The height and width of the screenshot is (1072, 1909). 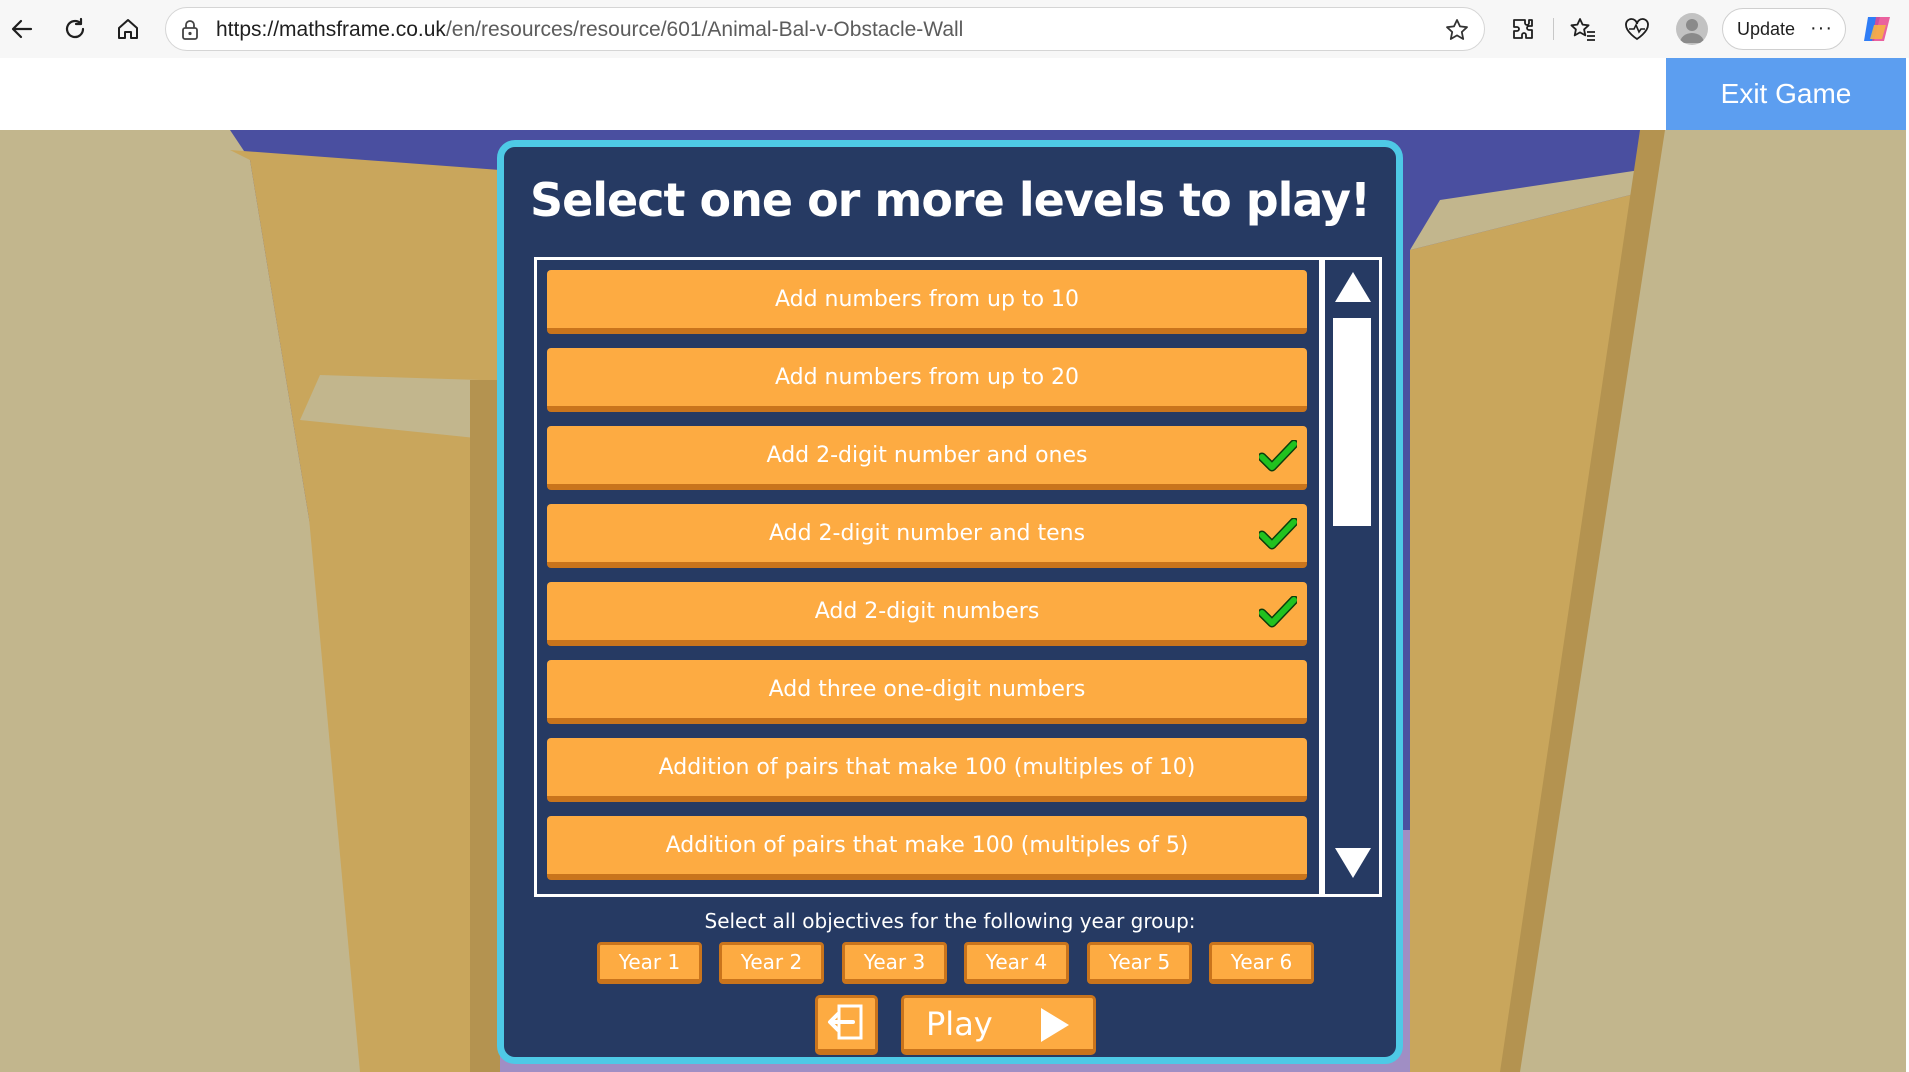 I want to click on year-1-button: Year 1, so click(x=649, y=963).